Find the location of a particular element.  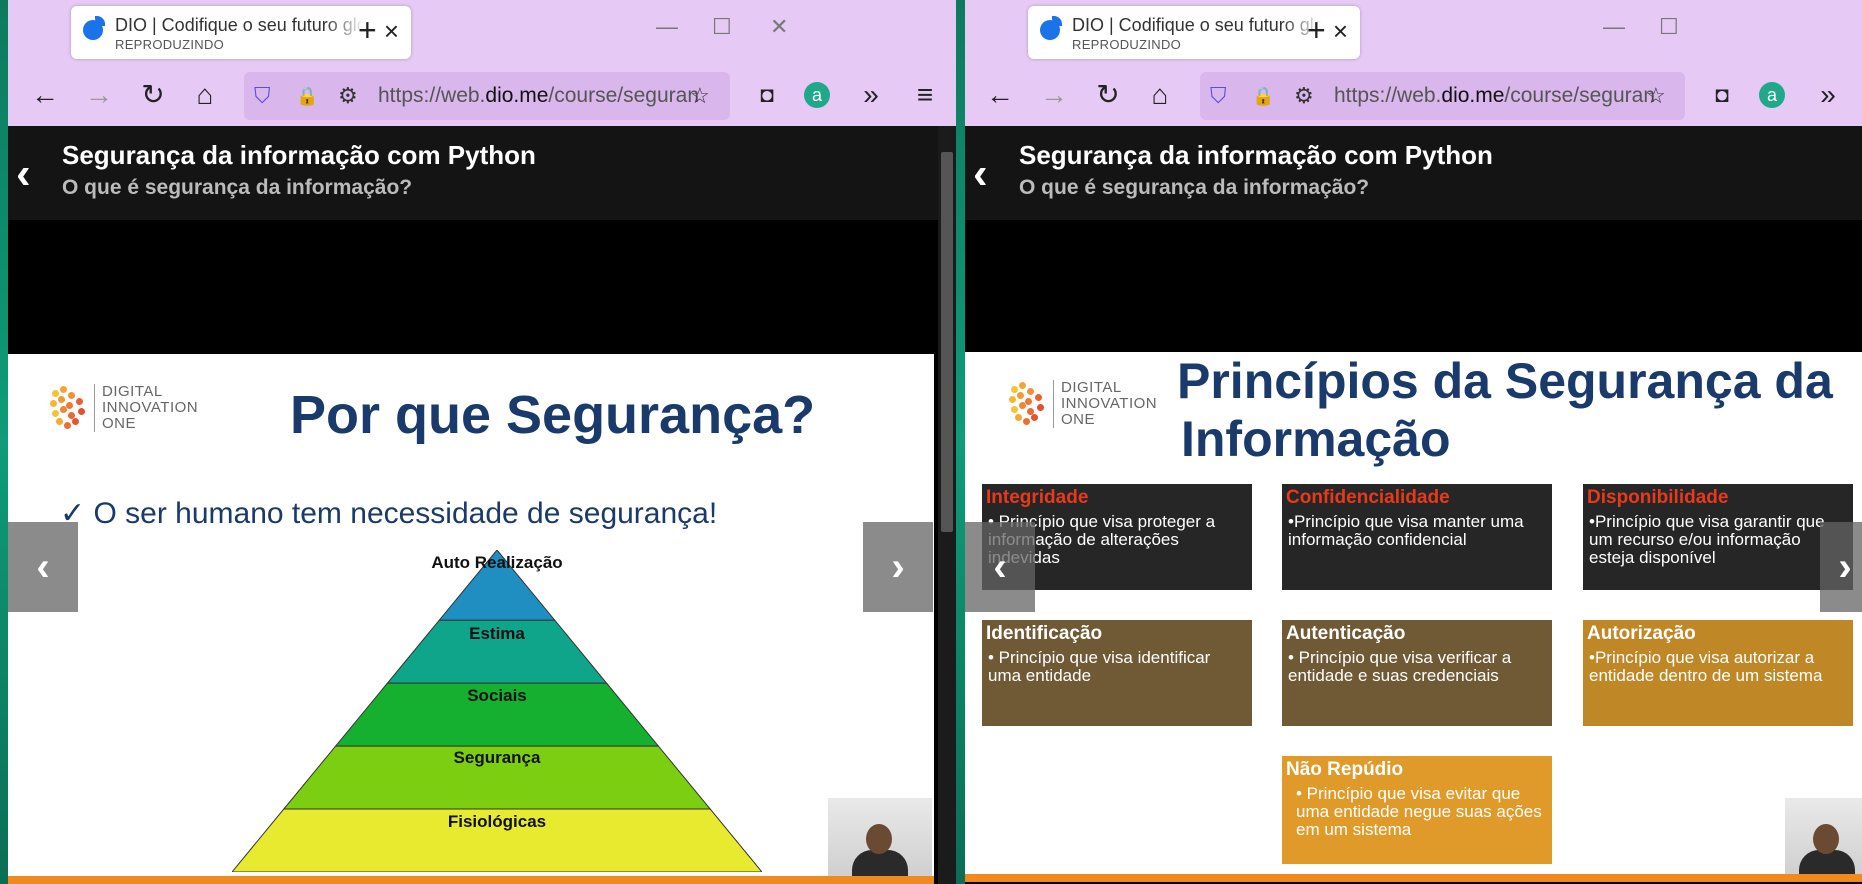

scrollbar-thumb is located at coordinates (947, 342).